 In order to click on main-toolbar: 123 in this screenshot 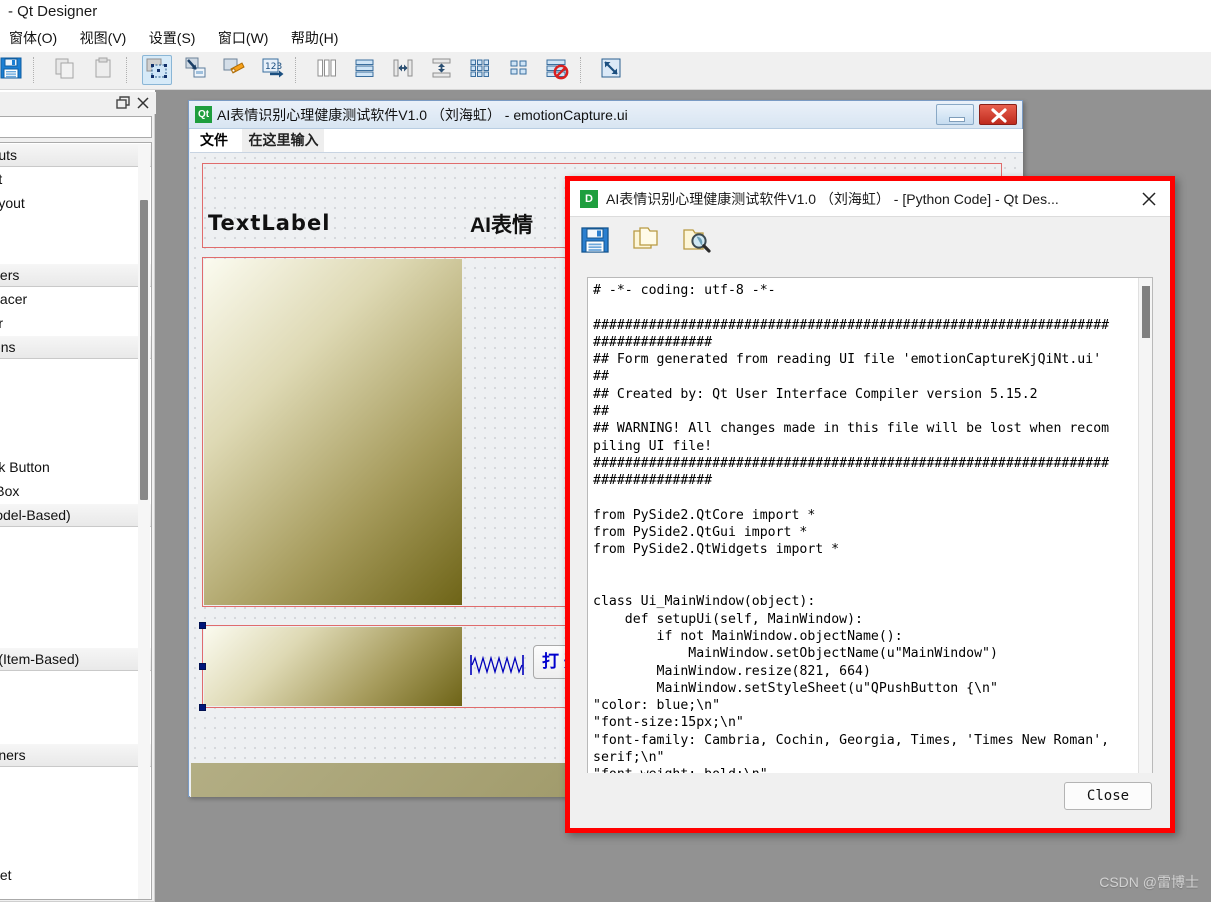, I will do `click(605, 71)`.